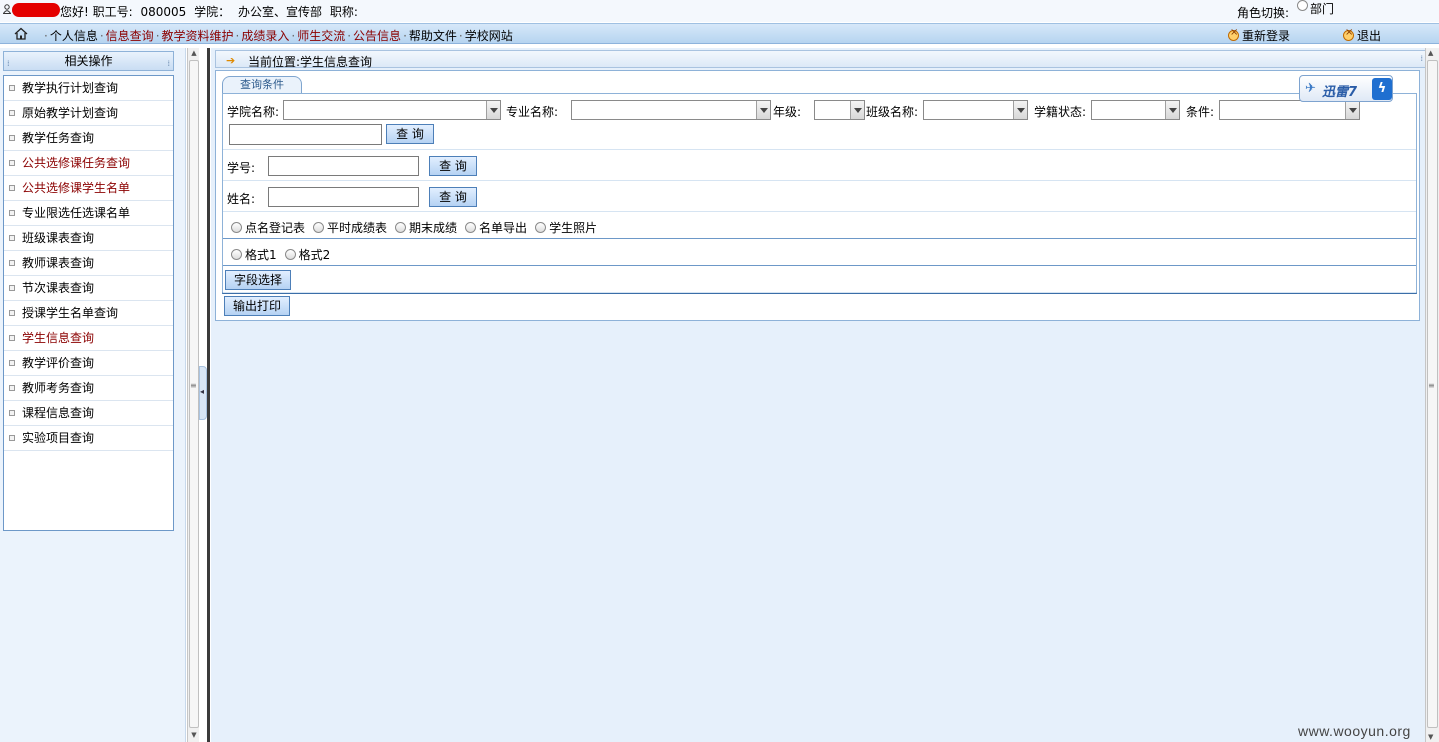 The image size is (1439, 742). Describe the element at coordinates (377, 36) in the screenshot. I see `nav-item: 公告信息` at that location.